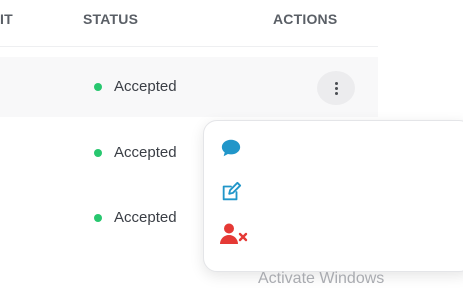  Describe the element at coordinates (231, 148) in the screenshot. I see `chat-bubble-icon` at that location.